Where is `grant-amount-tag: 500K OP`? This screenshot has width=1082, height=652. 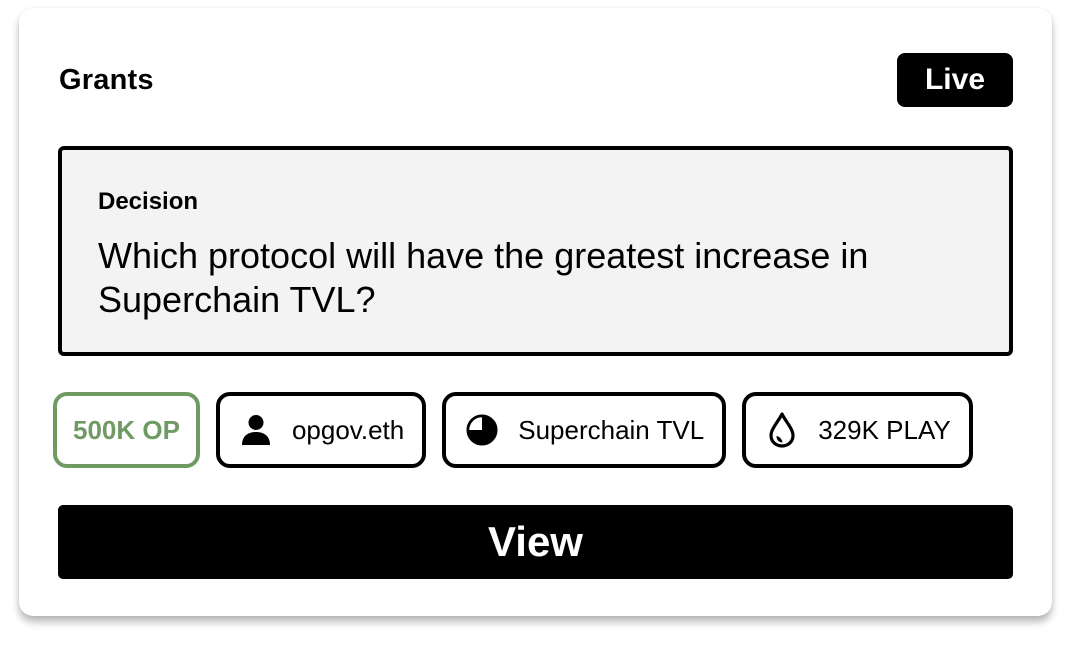 grant-amount-tag: 500K OP is located at coordinates (126, 430).